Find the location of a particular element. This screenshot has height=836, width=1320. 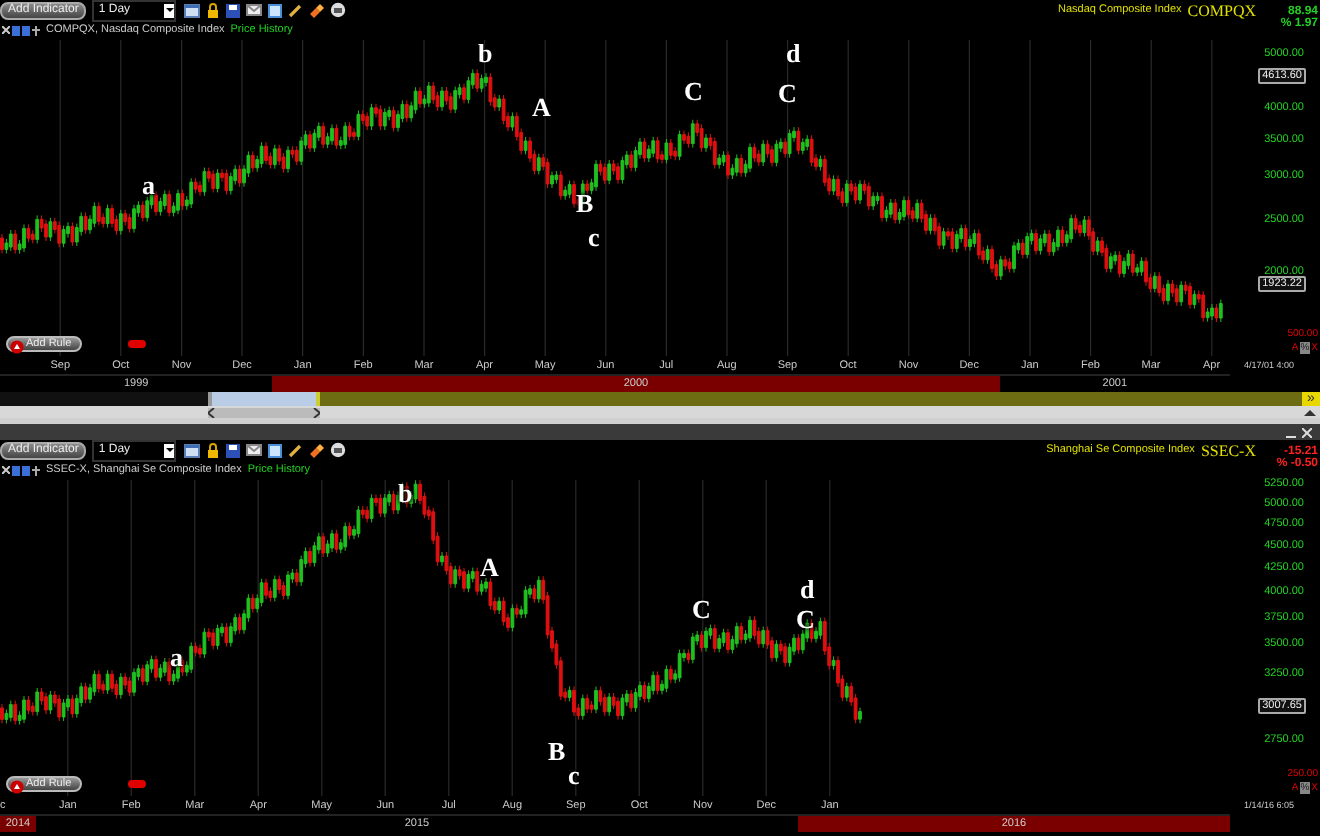

range-selector-handle is located at coordinates (264, 399).